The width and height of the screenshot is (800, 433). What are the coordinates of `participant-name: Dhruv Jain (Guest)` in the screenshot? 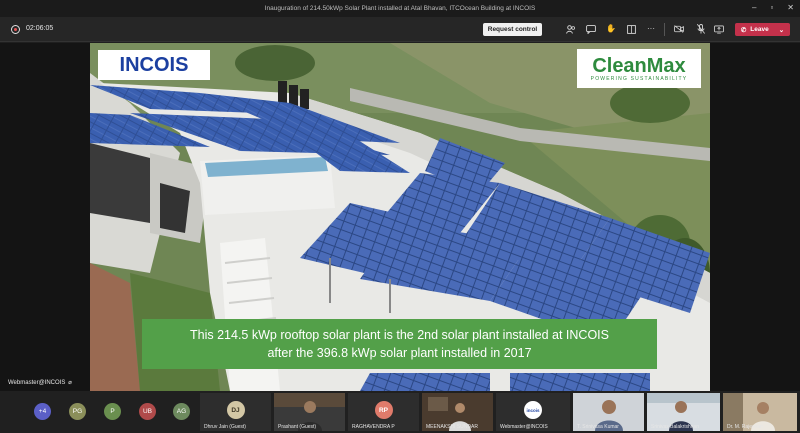 It's located at (225, 427).